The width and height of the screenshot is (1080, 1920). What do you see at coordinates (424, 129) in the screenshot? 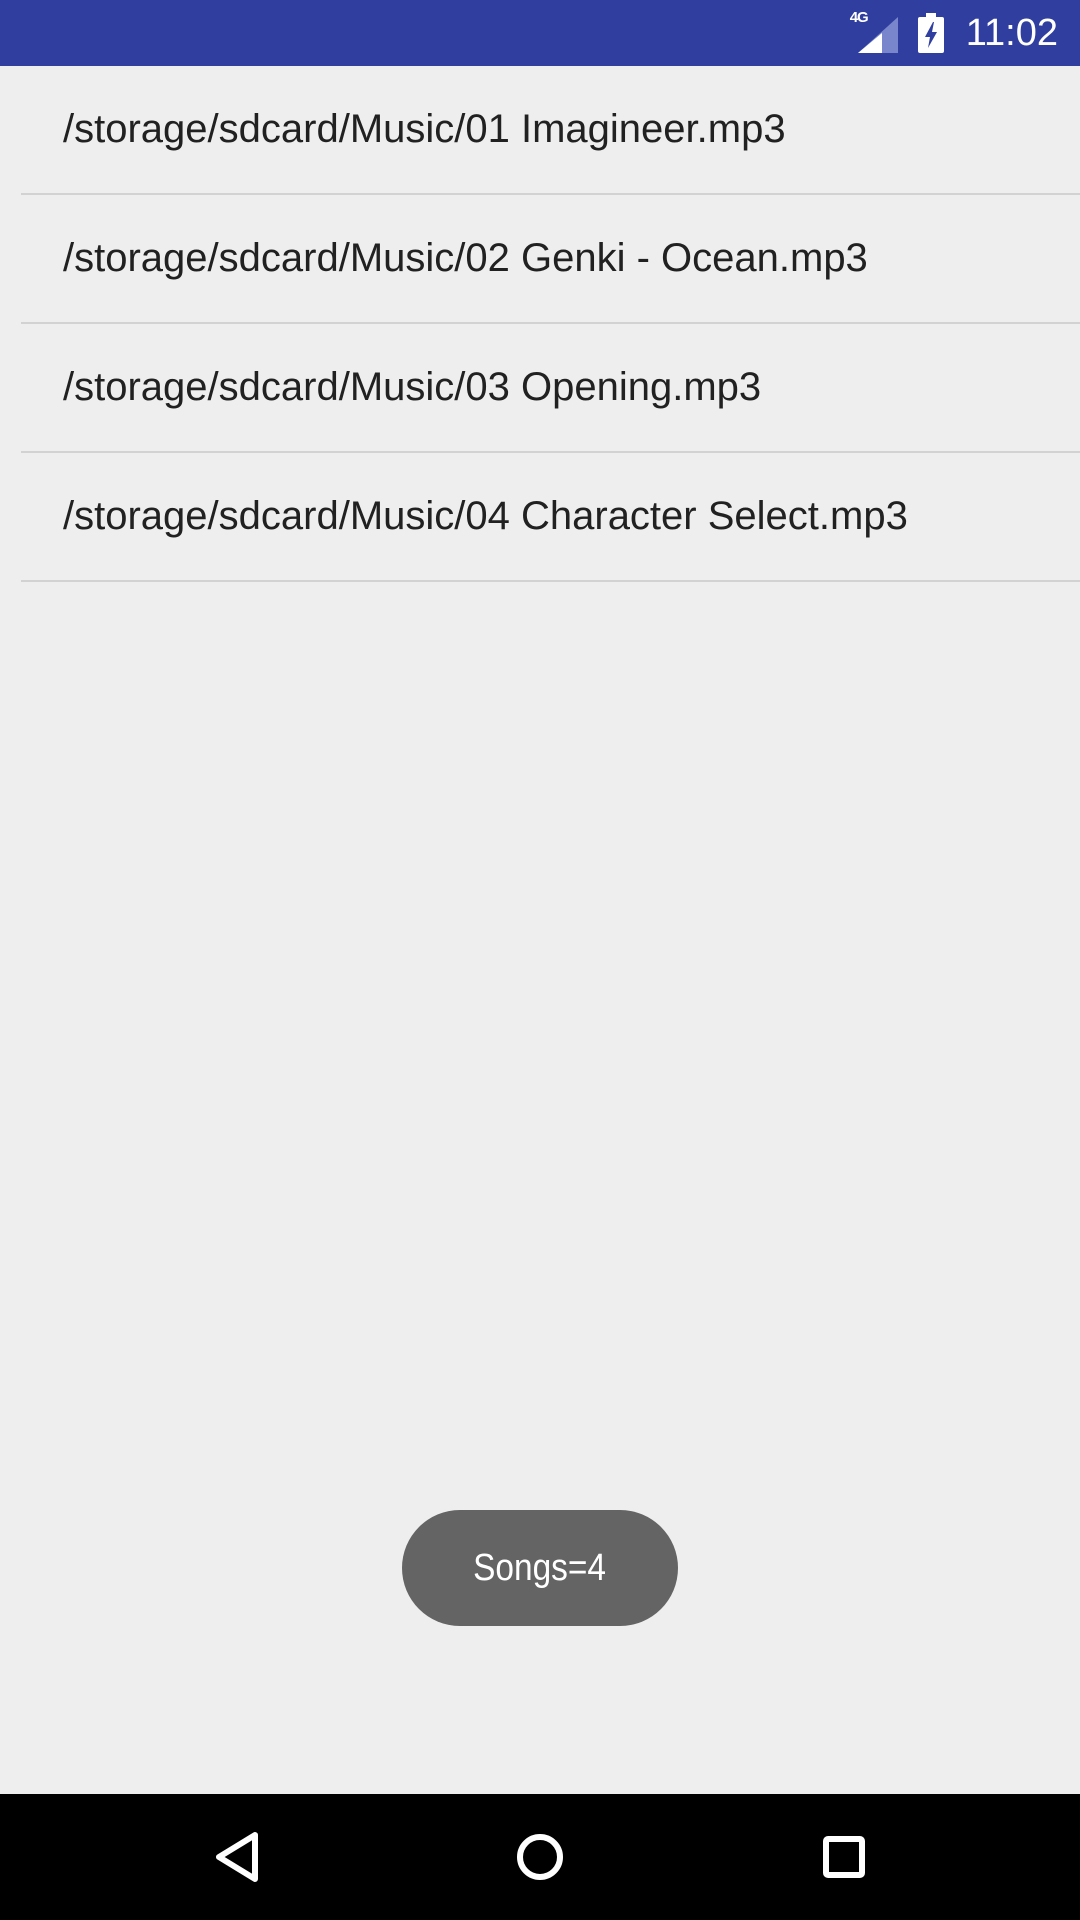
I see `song-path: /storage/sdcard/Music/01 Imagineer.mp3` at bounding box center [424, 129].